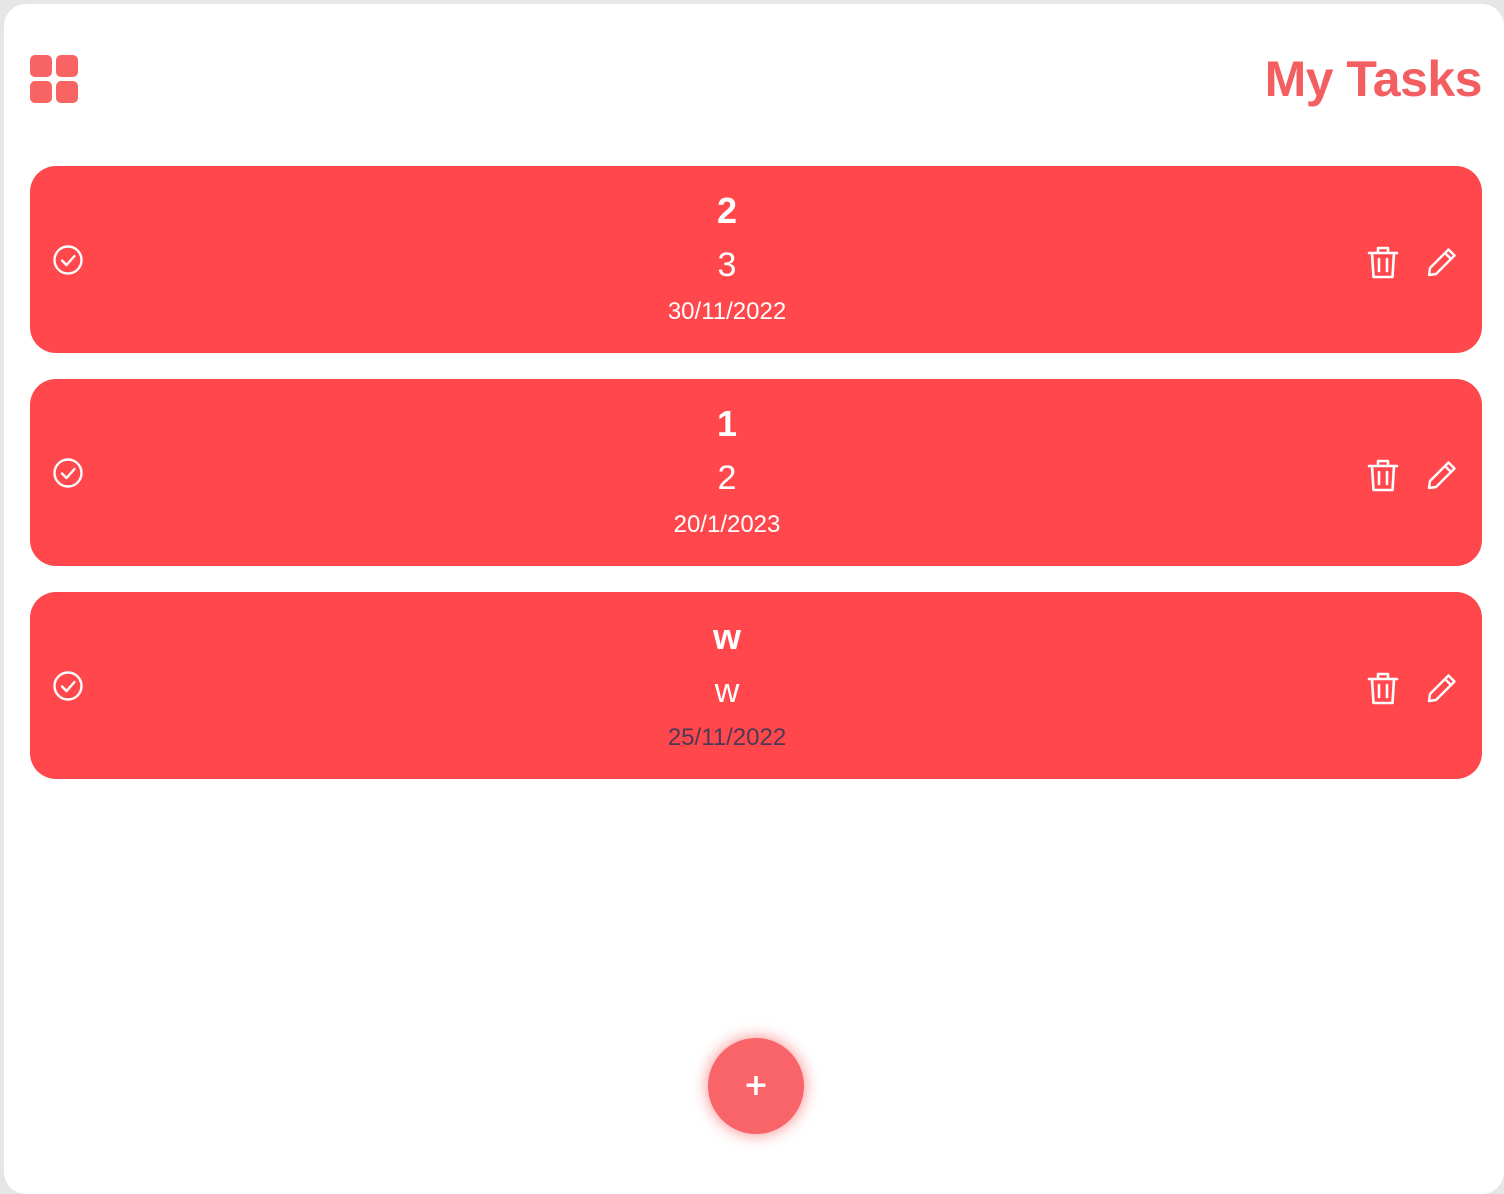 The width and height of the screenshot is (1504, 1194). I want to click on task-date: 20/1/2023, so click(727, 524).